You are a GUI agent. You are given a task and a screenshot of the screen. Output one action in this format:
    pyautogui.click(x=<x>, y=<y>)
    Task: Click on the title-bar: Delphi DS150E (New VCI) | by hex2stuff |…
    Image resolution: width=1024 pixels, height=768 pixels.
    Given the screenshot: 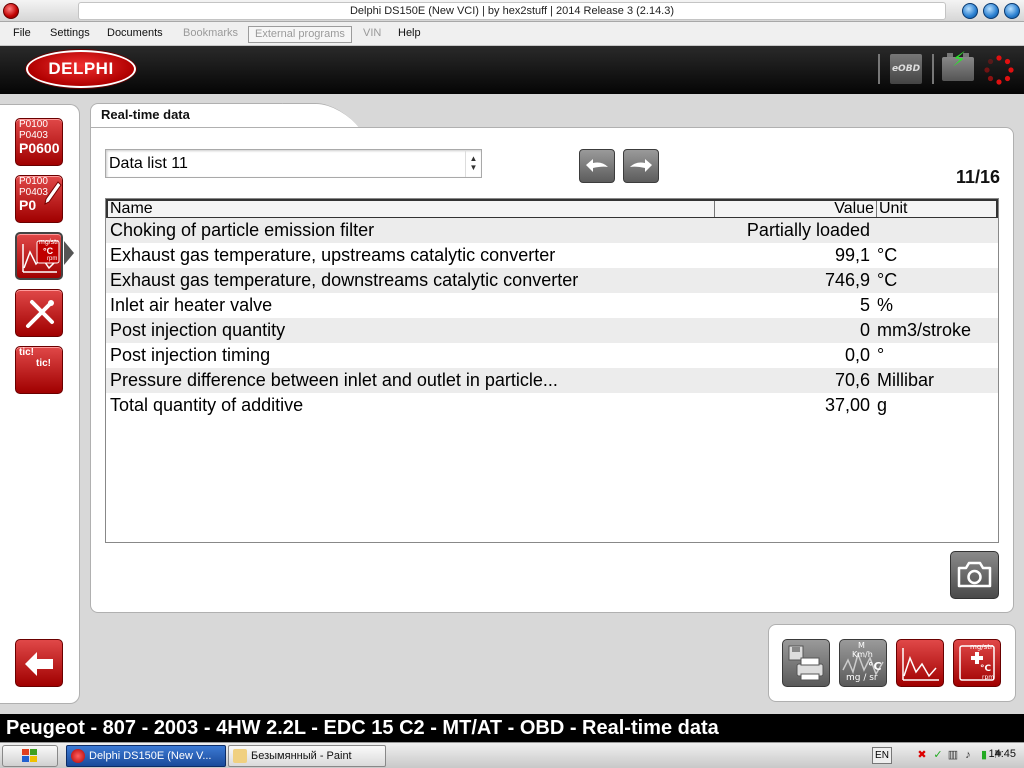 What is the action you would take?
    pyautogui.click(x=512, y=11)
    